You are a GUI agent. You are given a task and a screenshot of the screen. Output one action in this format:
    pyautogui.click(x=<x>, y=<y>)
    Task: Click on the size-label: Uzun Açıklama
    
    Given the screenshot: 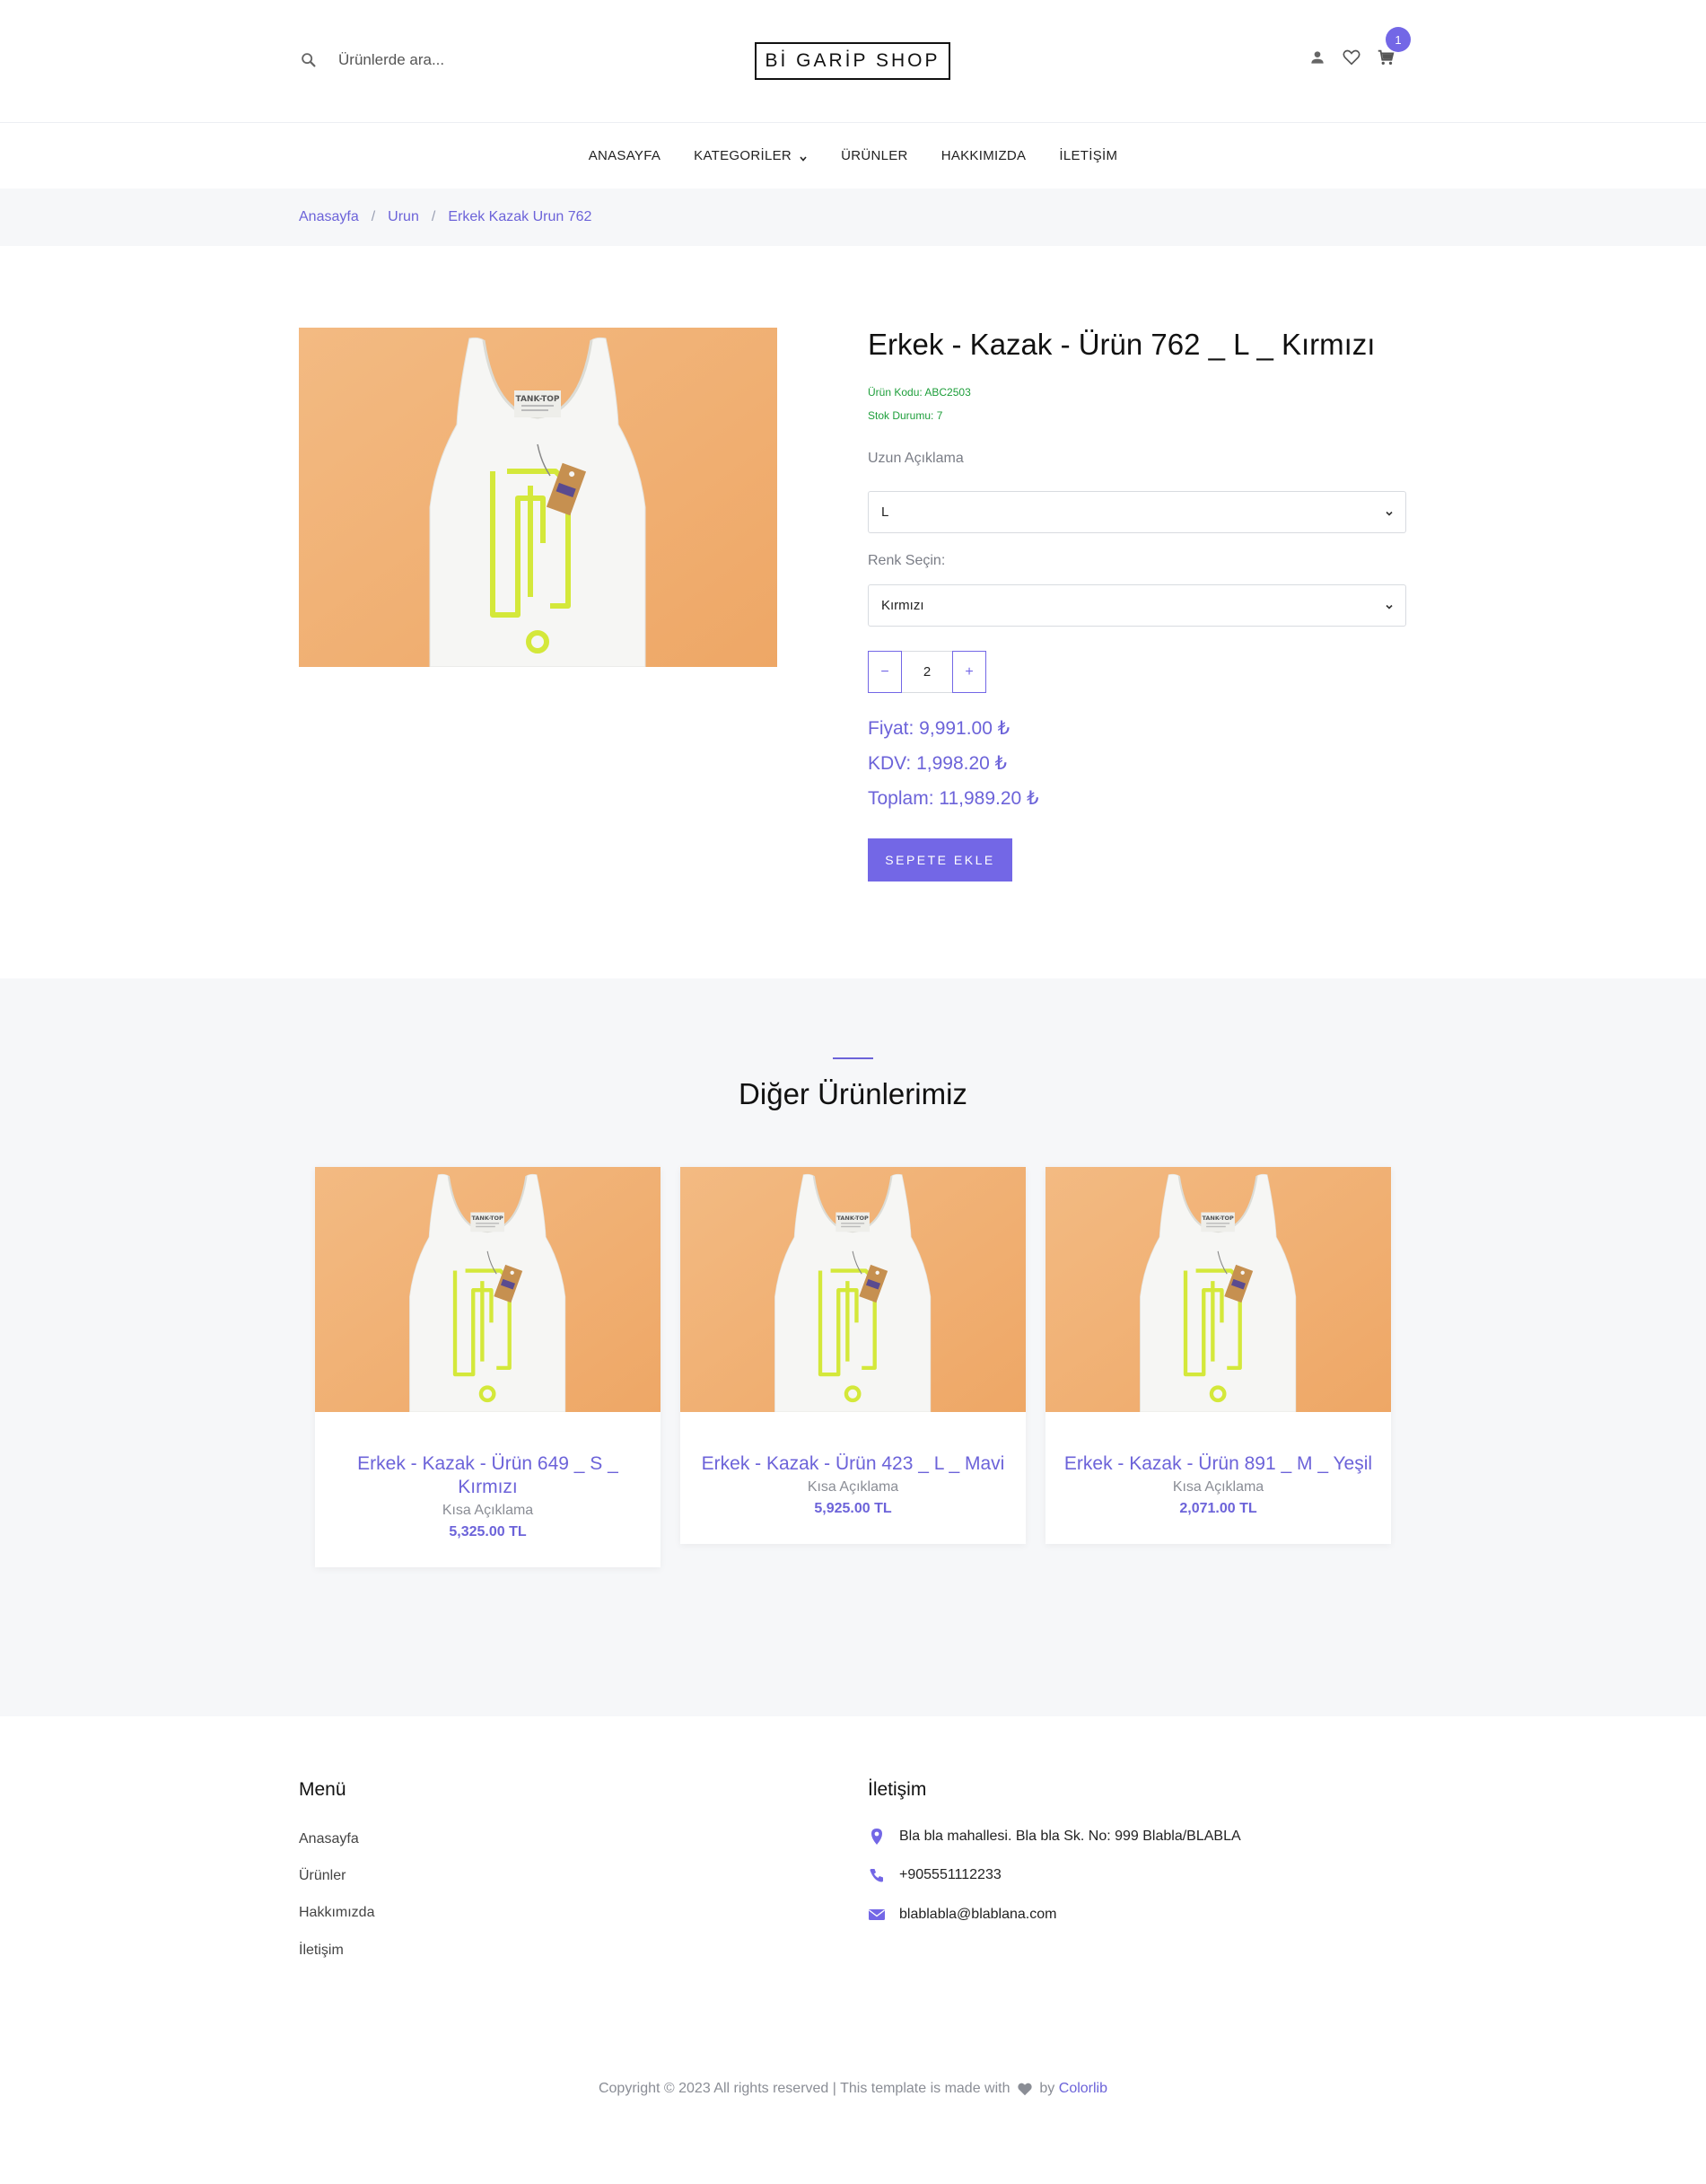 What is the action you would take?
    pyautogui.click(x=916, y=458)
    